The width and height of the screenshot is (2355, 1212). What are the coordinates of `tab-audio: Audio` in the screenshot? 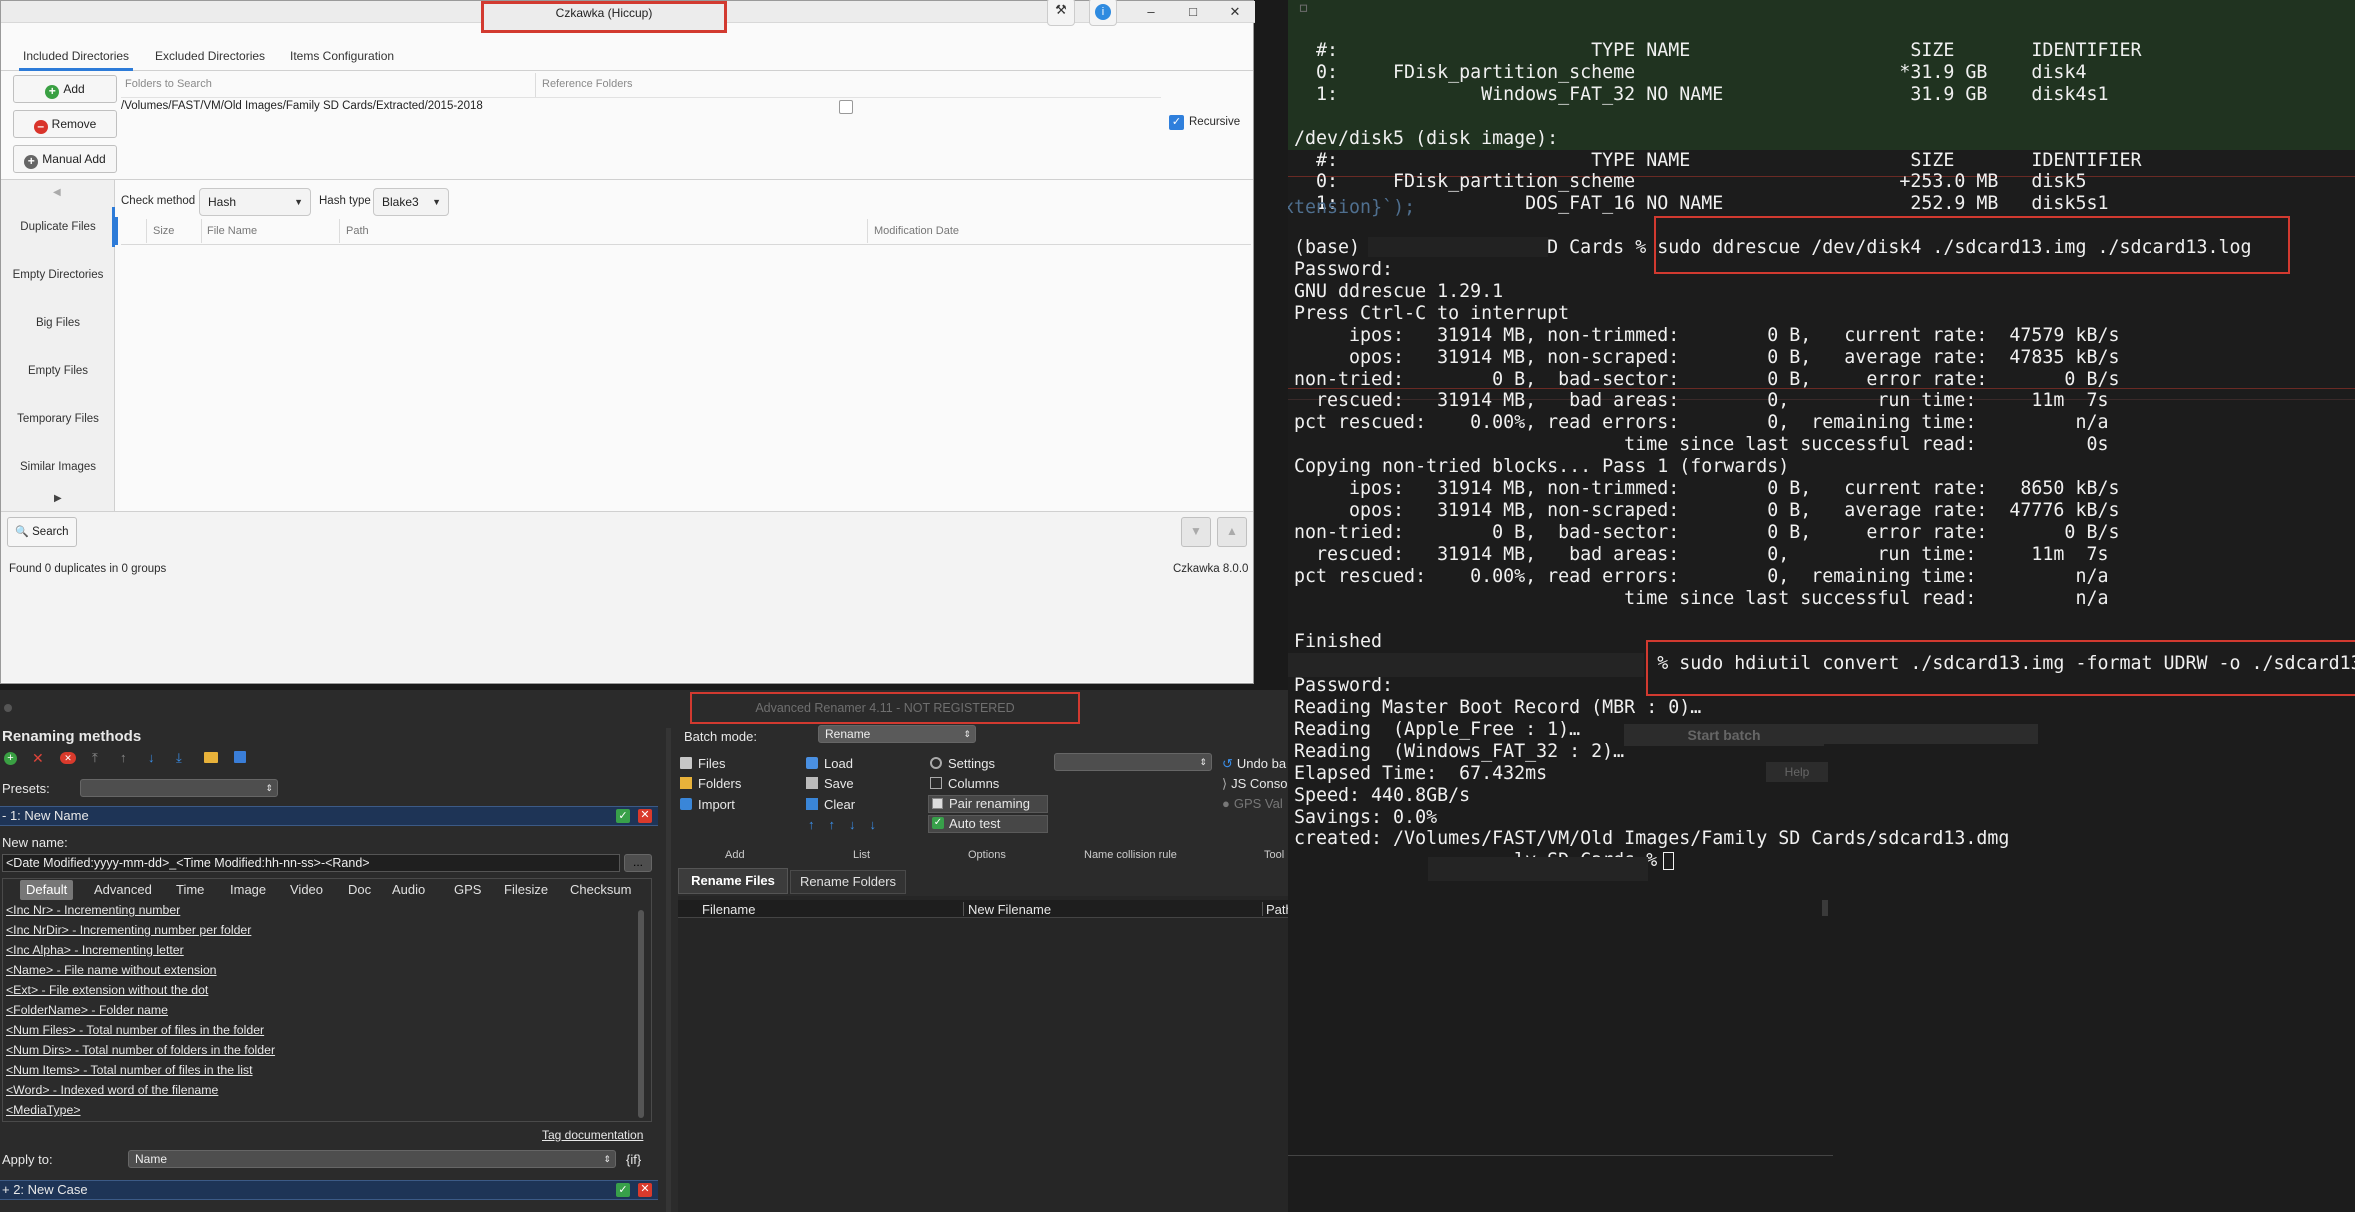 It's located at (408, 890).